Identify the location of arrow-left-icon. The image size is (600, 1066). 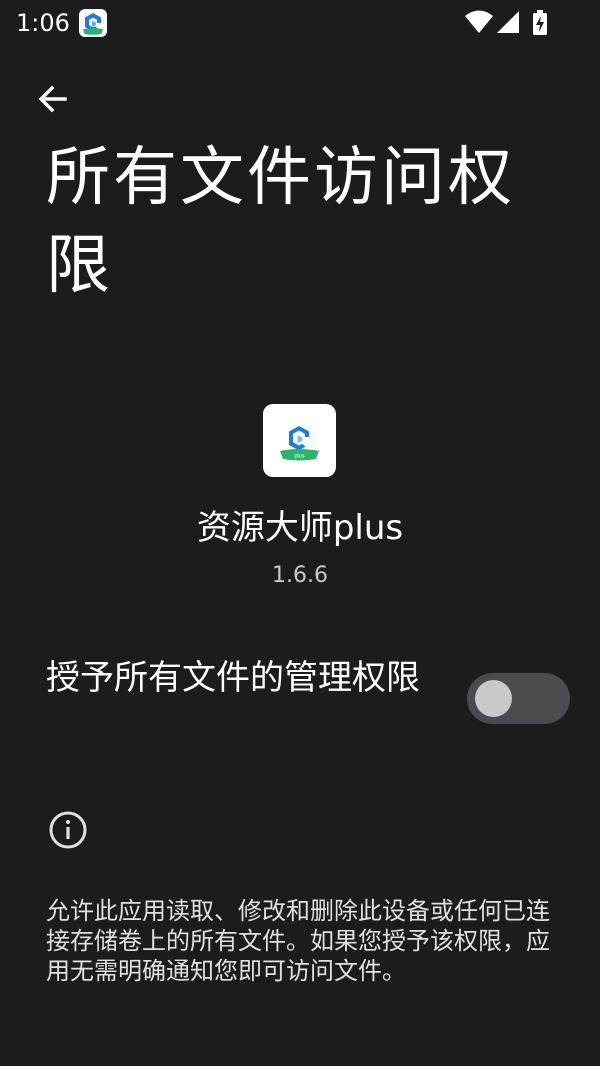
(52, 99).